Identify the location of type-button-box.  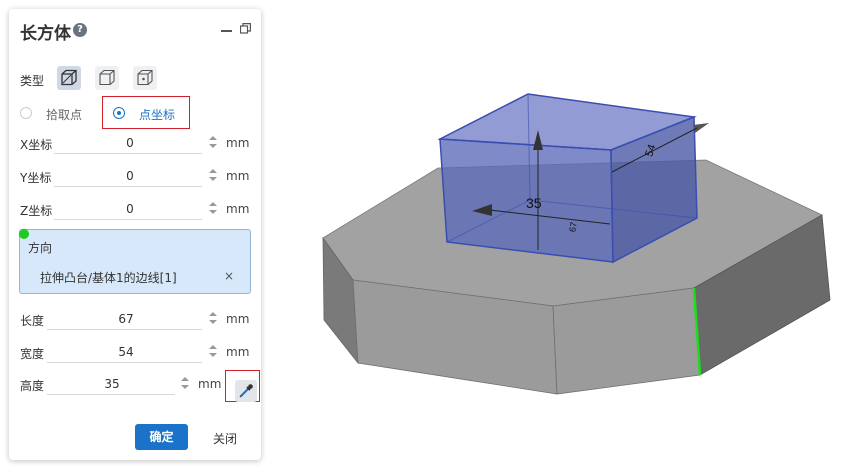
(69, 78).